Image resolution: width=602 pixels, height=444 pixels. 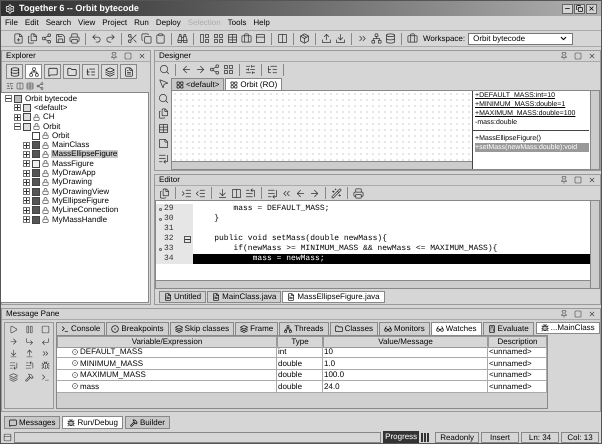 I want to click on debug-tab: Watches, so click(x=456, y=328).